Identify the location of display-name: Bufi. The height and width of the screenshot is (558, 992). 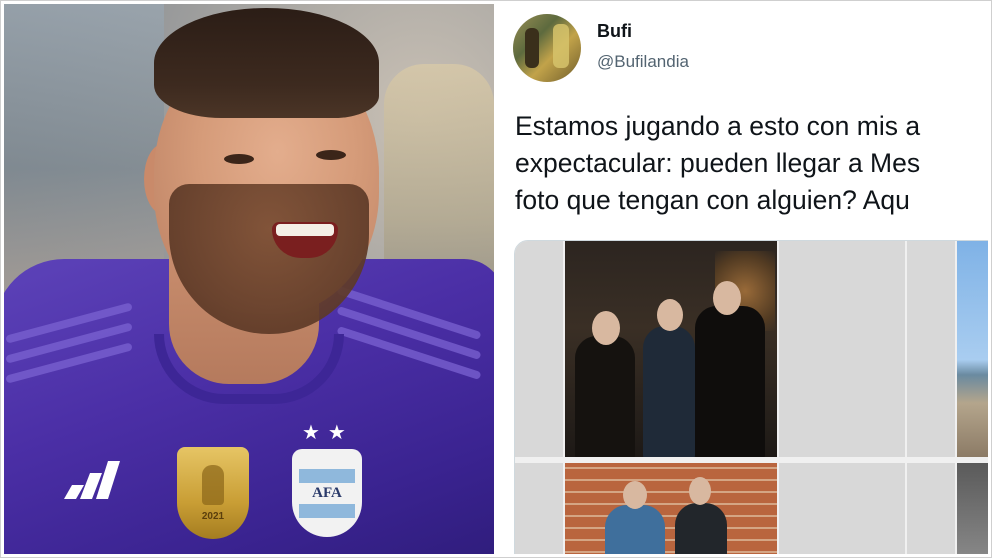
(614, 31).